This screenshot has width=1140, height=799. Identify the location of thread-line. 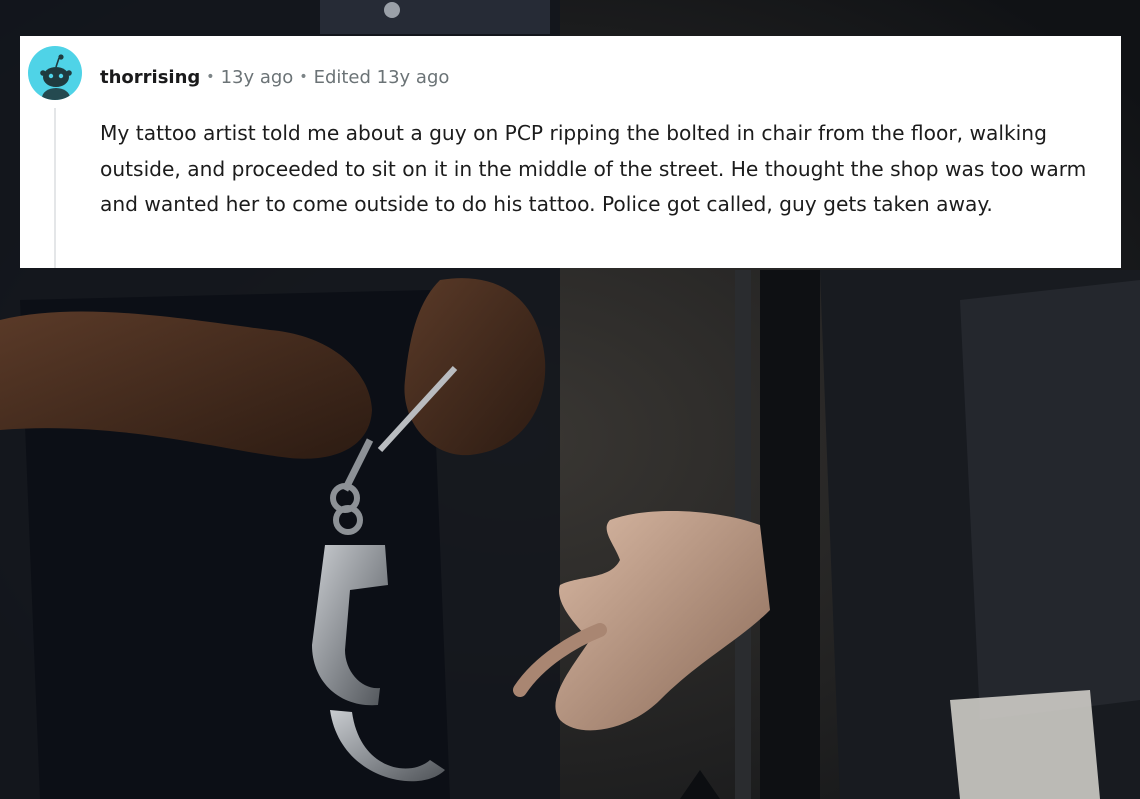
(55, 188).